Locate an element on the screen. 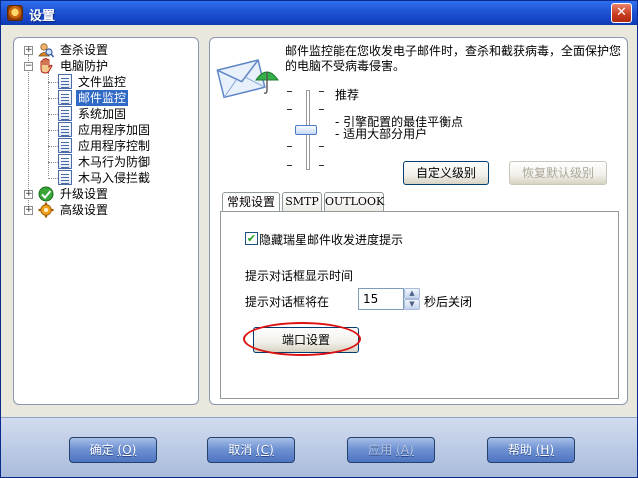 The image size is (638, 478). tree-item-advanced-settings: + 高级设置 is located at coordinates (104, 210).